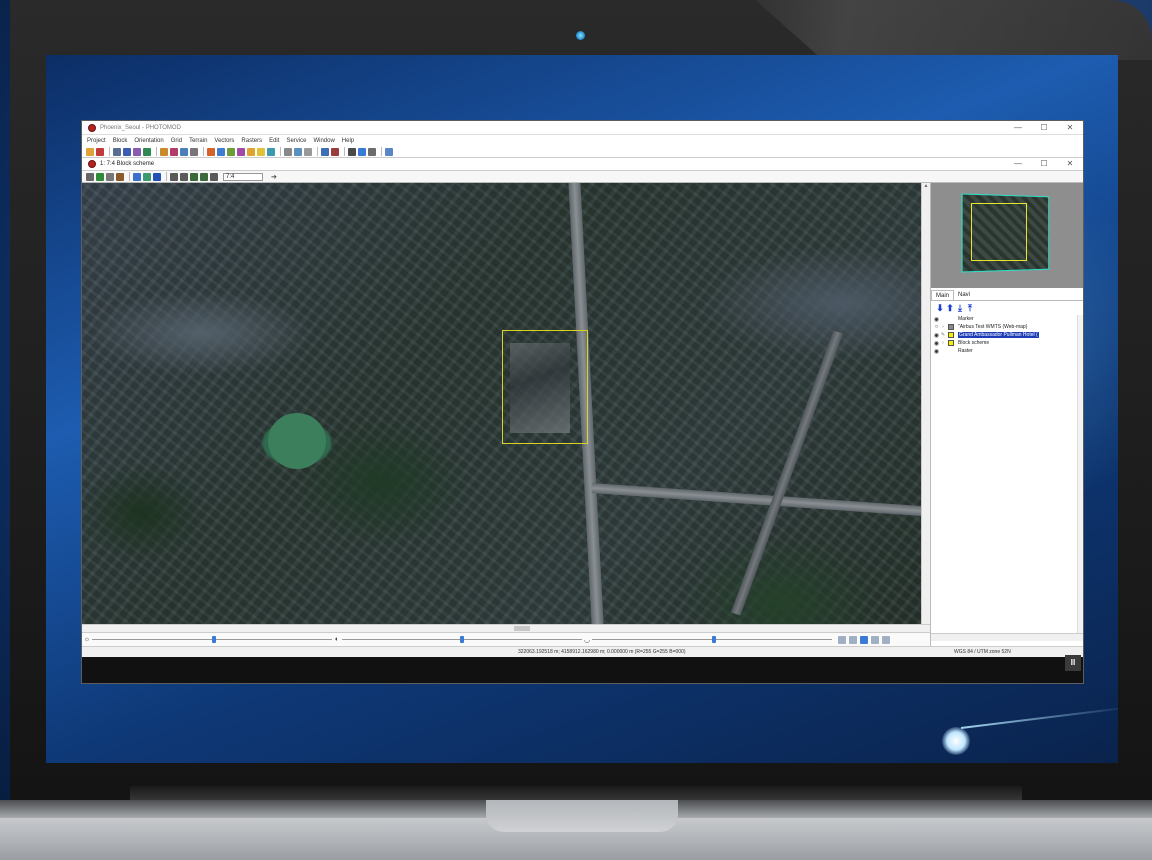  Describe the element at coordinates (960, 308) in the screenshot. I see `move-bottom-icon: ⤓` at that location.